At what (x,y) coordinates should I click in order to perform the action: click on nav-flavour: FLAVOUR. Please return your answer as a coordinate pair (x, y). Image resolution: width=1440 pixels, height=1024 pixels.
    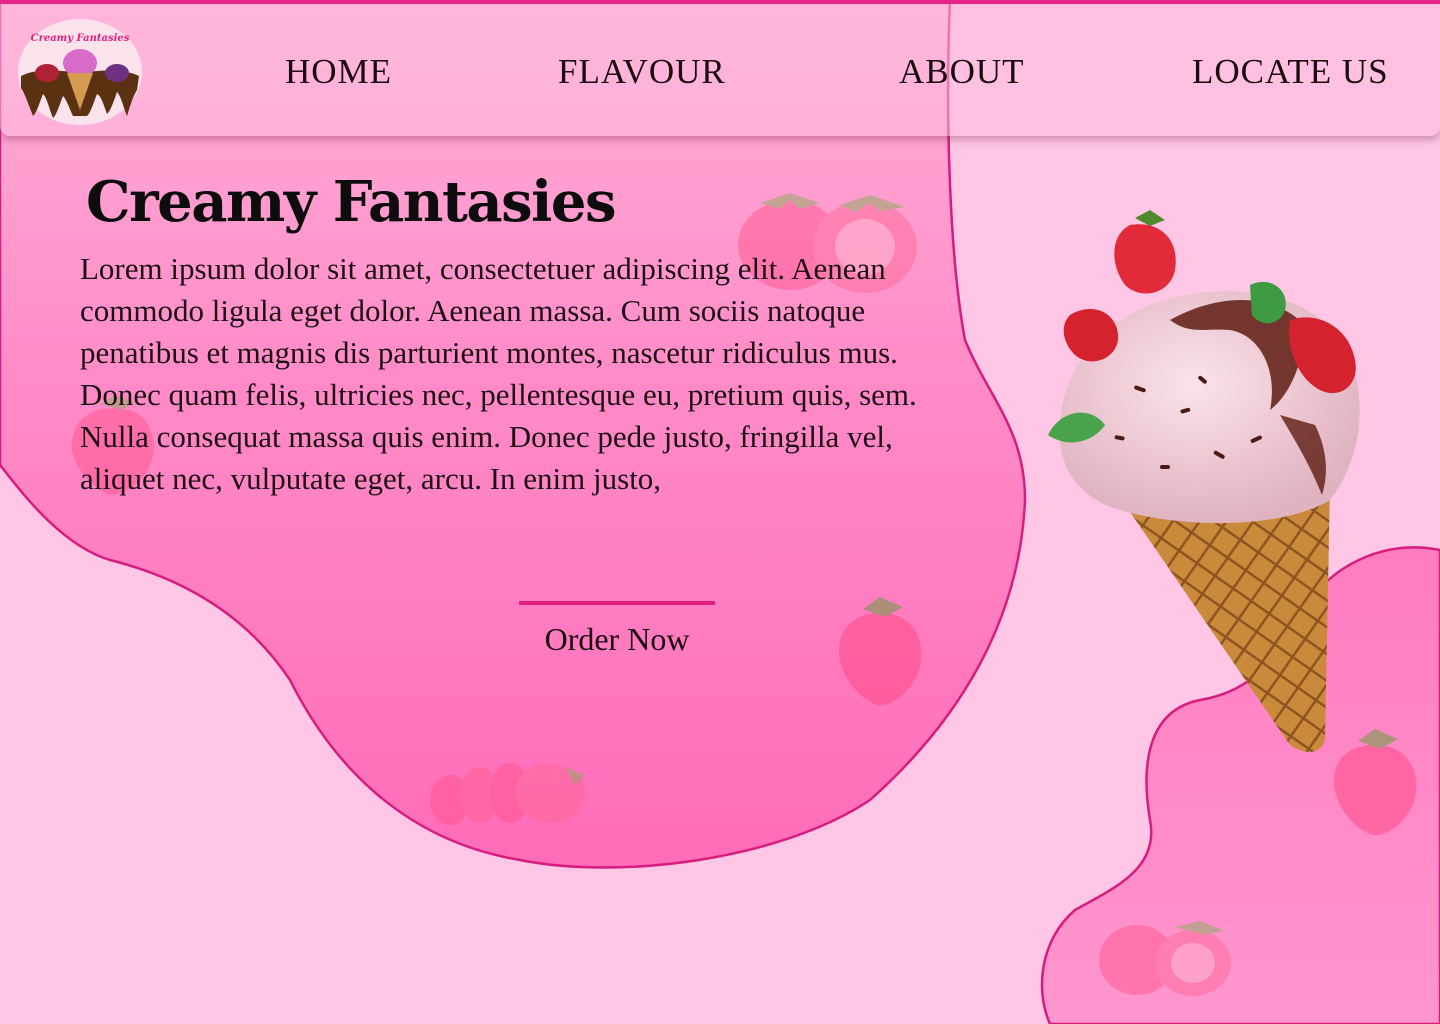
    Looking at the image, I should click on (642, 72).